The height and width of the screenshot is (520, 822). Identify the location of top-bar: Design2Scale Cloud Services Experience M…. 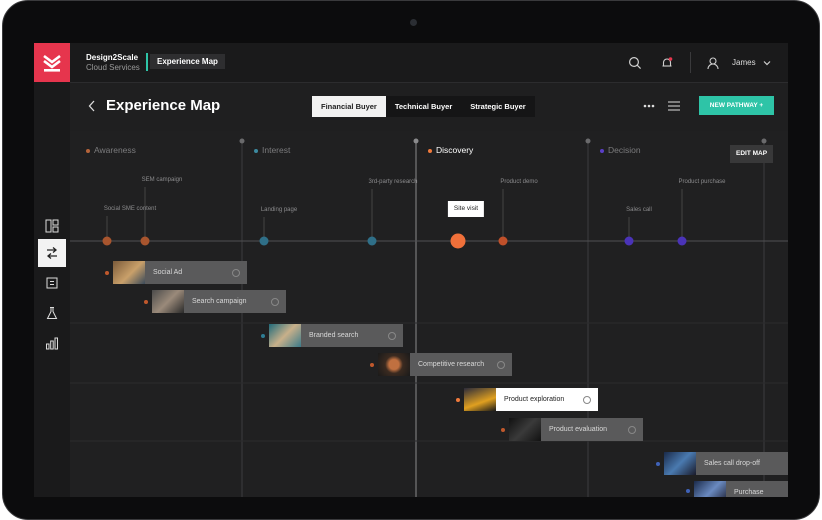
(411, 63).